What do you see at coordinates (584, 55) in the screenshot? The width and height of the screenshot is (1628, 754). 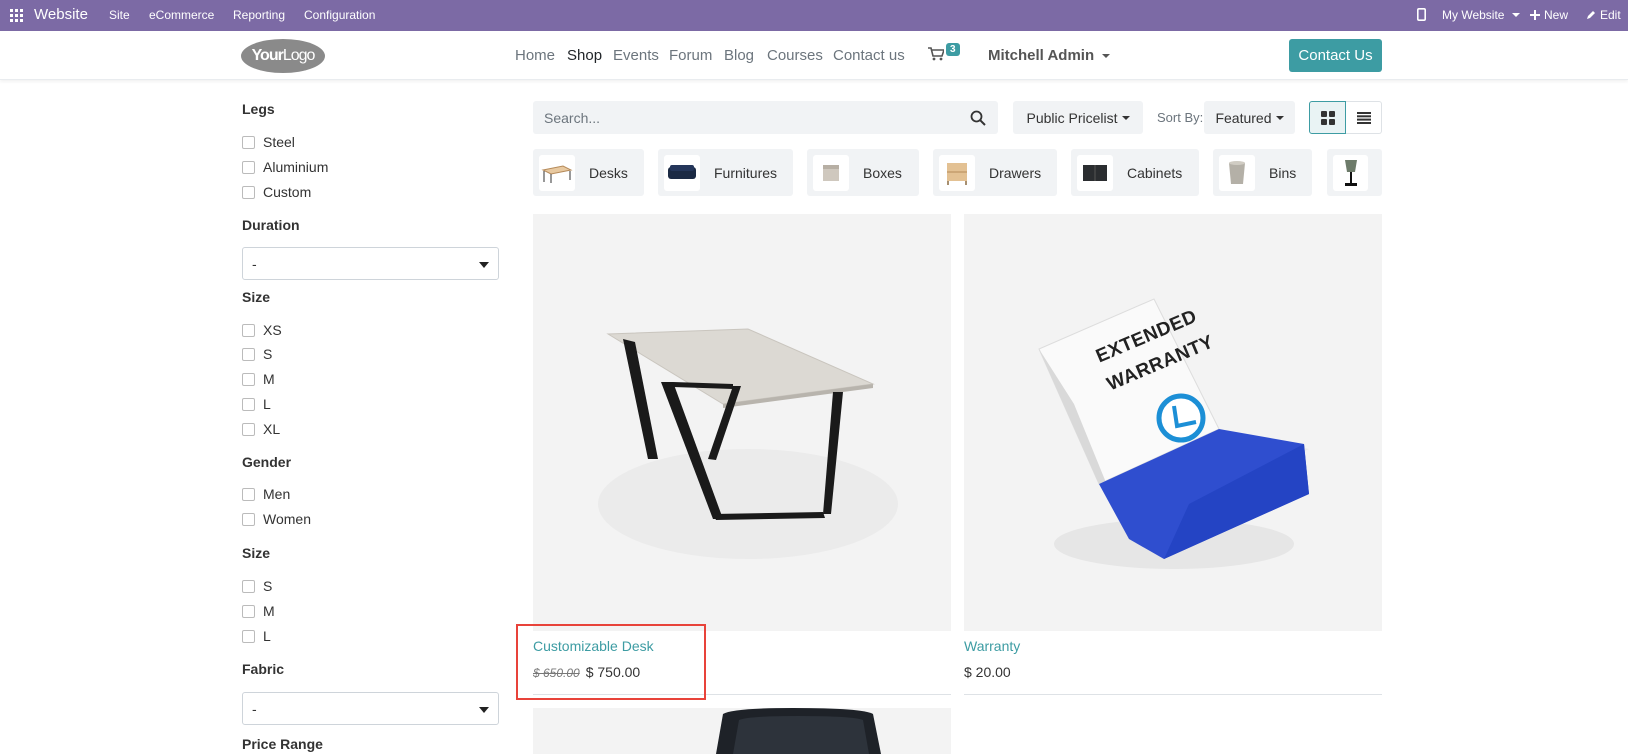 I see `nav-shop: Shop` at bounding box center [584, 55].